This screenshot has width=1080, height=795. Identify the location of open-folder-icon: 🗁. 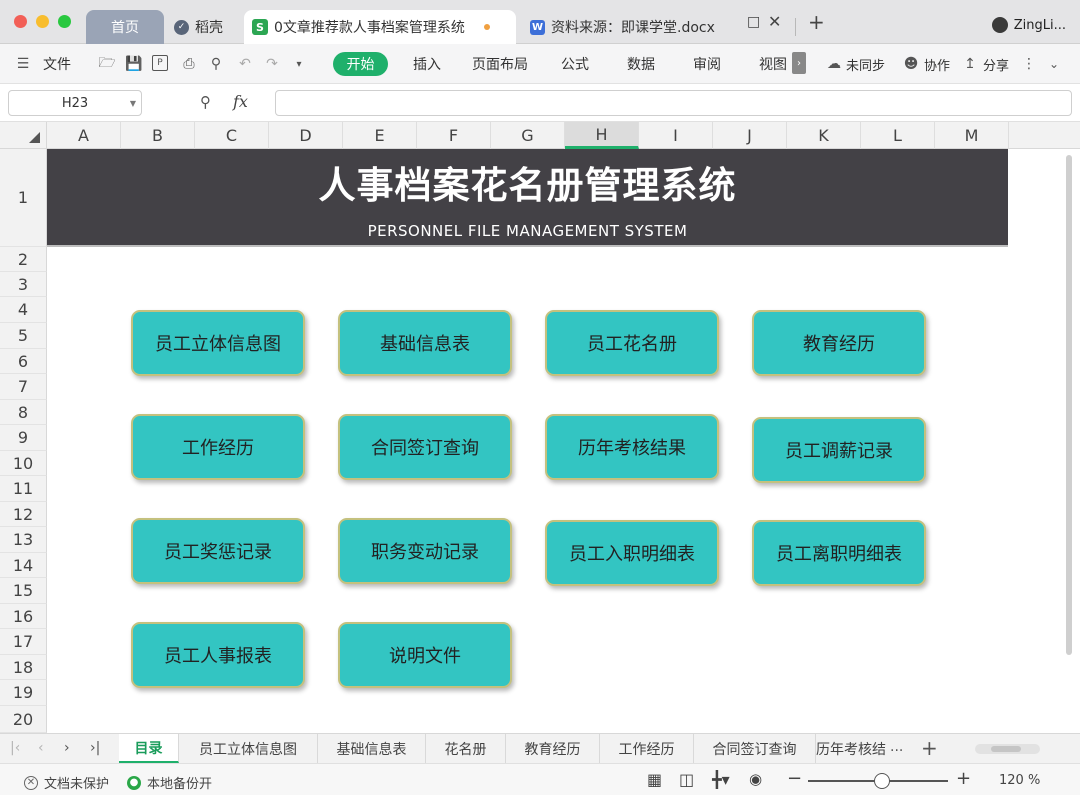
(107, 64).